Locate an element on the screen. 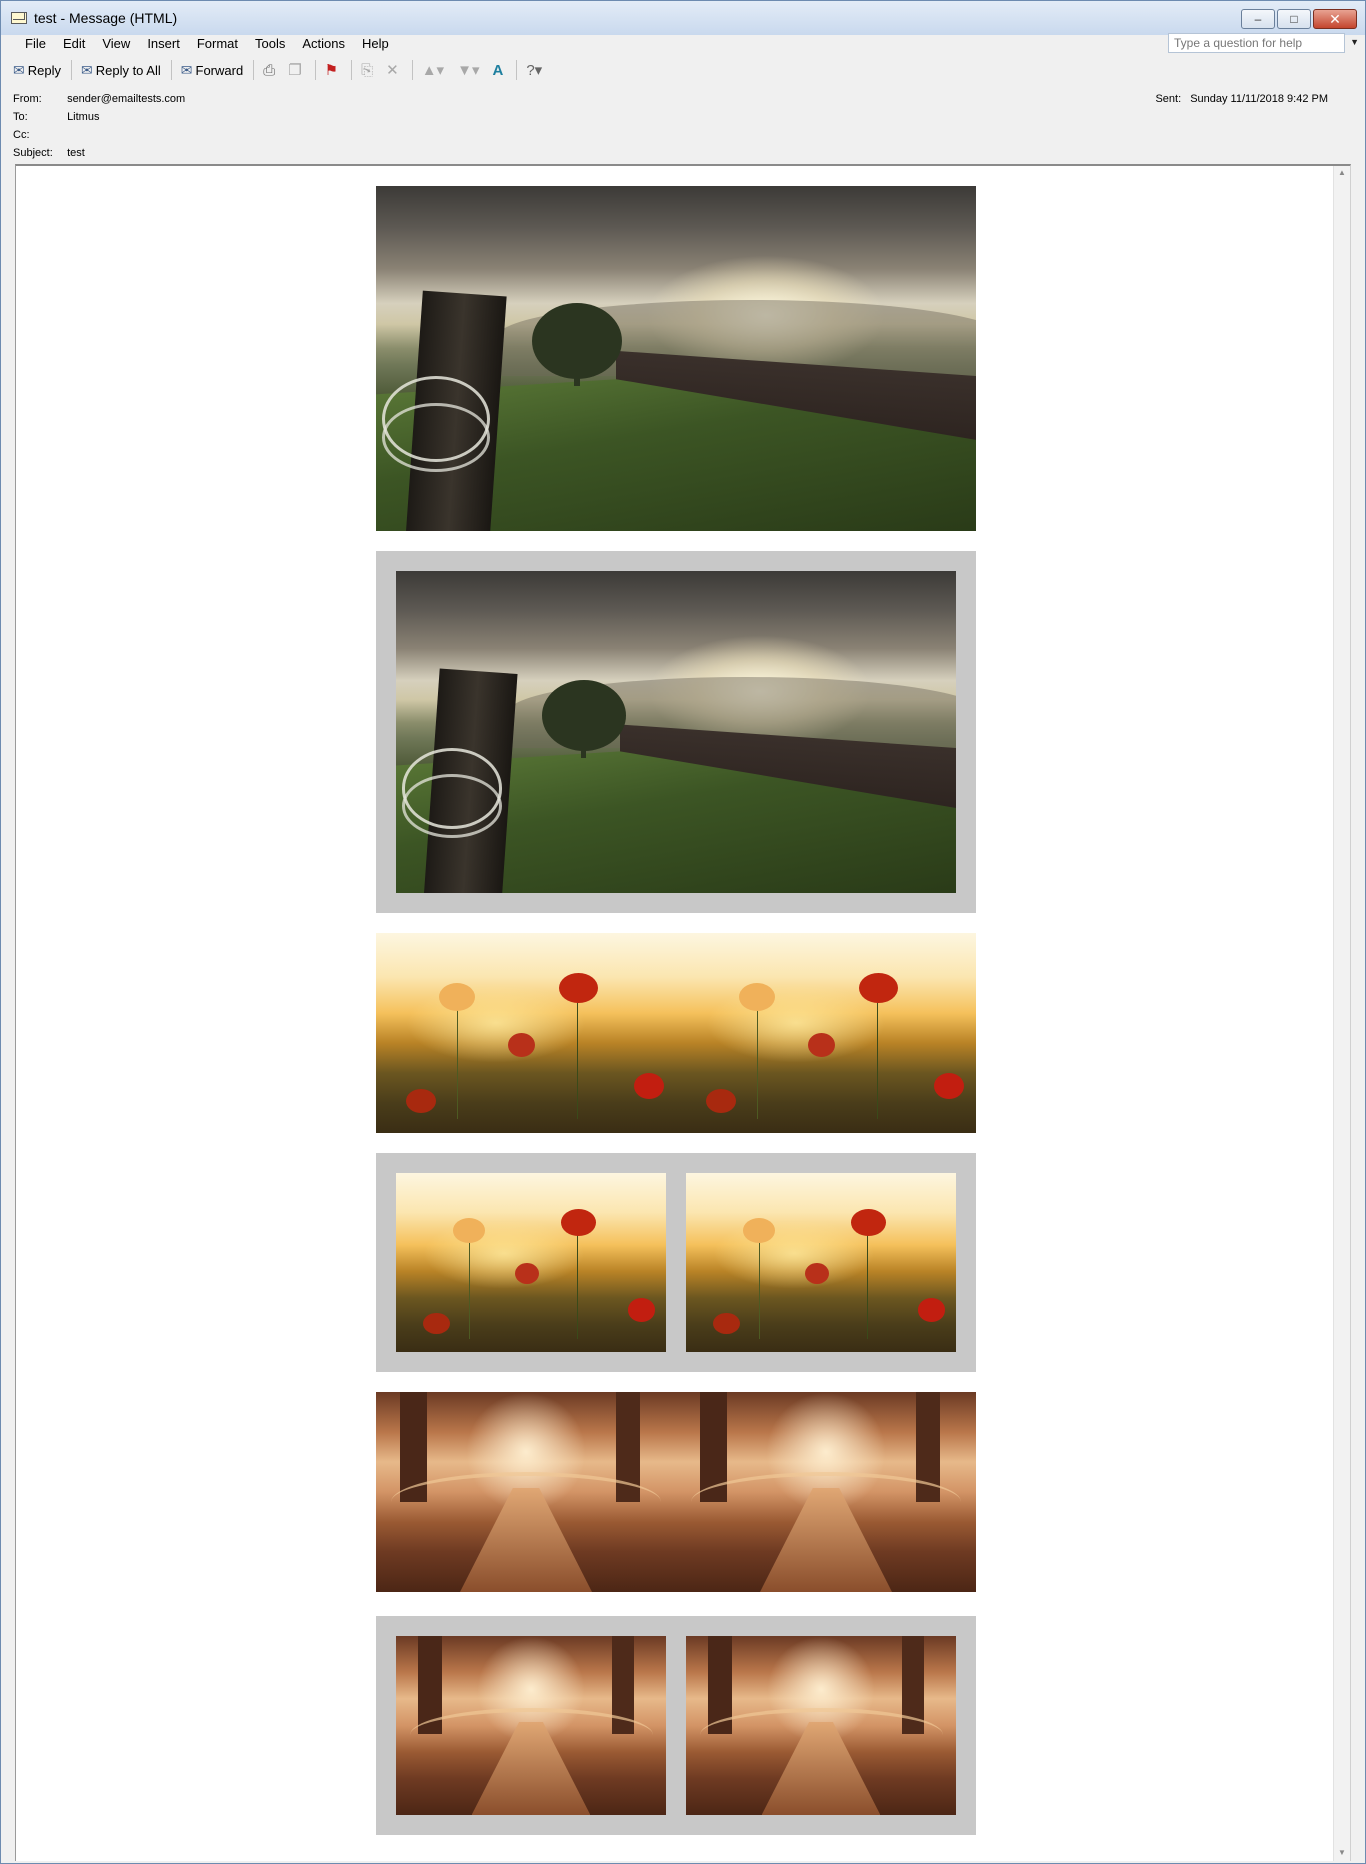 This screenshot has width=1366, height=1864. reply-all-label: Reply to All is located at coordinates (128, 70).